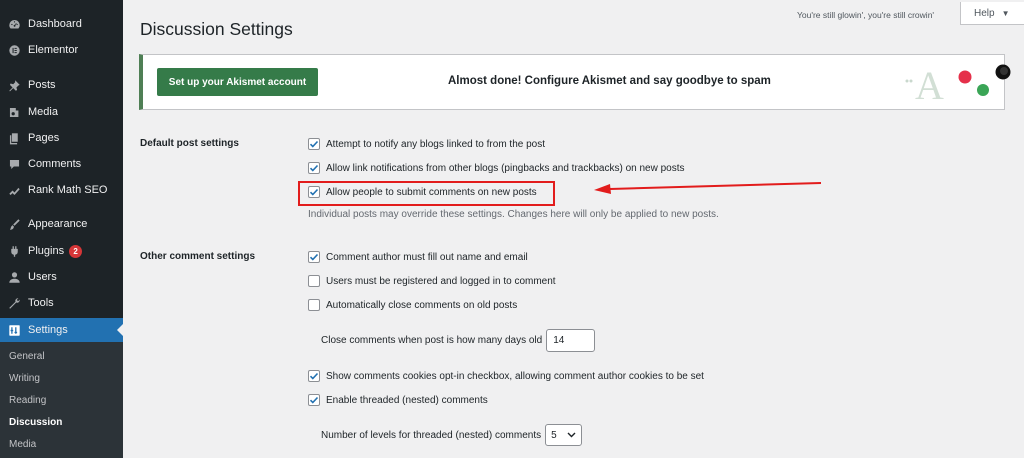 This screenshot has width=1024, height=458. I want to click on cookies-opt-in-checkbox, so click(314, 376).